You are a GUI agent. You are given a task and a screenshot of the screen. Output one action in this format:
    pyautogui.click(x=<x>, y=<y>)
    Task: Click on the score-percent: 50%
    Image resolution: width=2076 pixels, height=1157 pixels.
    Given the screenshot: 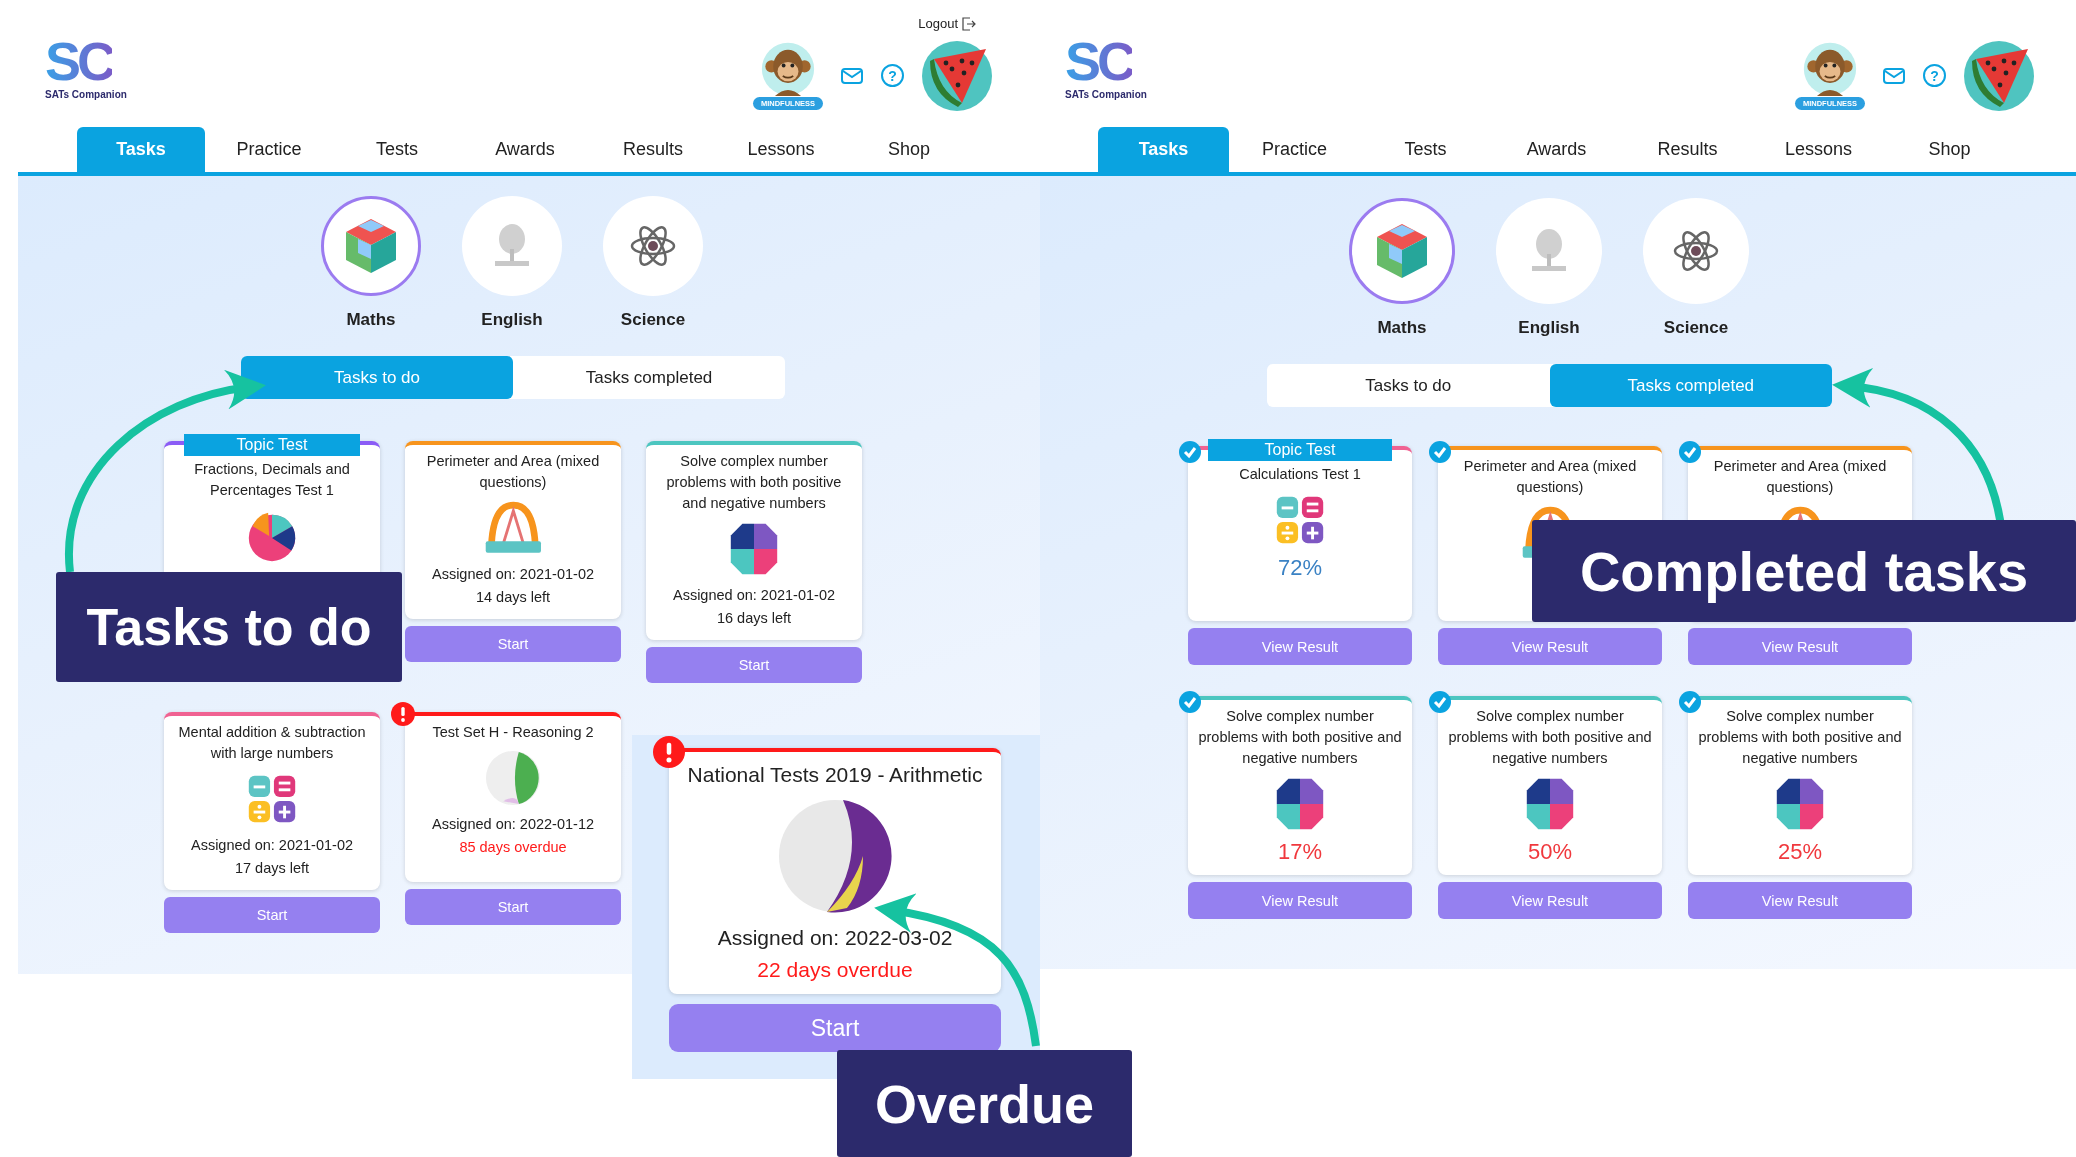 What is the action you would take?
    pyautogui.click(x=1549, y=852)
    